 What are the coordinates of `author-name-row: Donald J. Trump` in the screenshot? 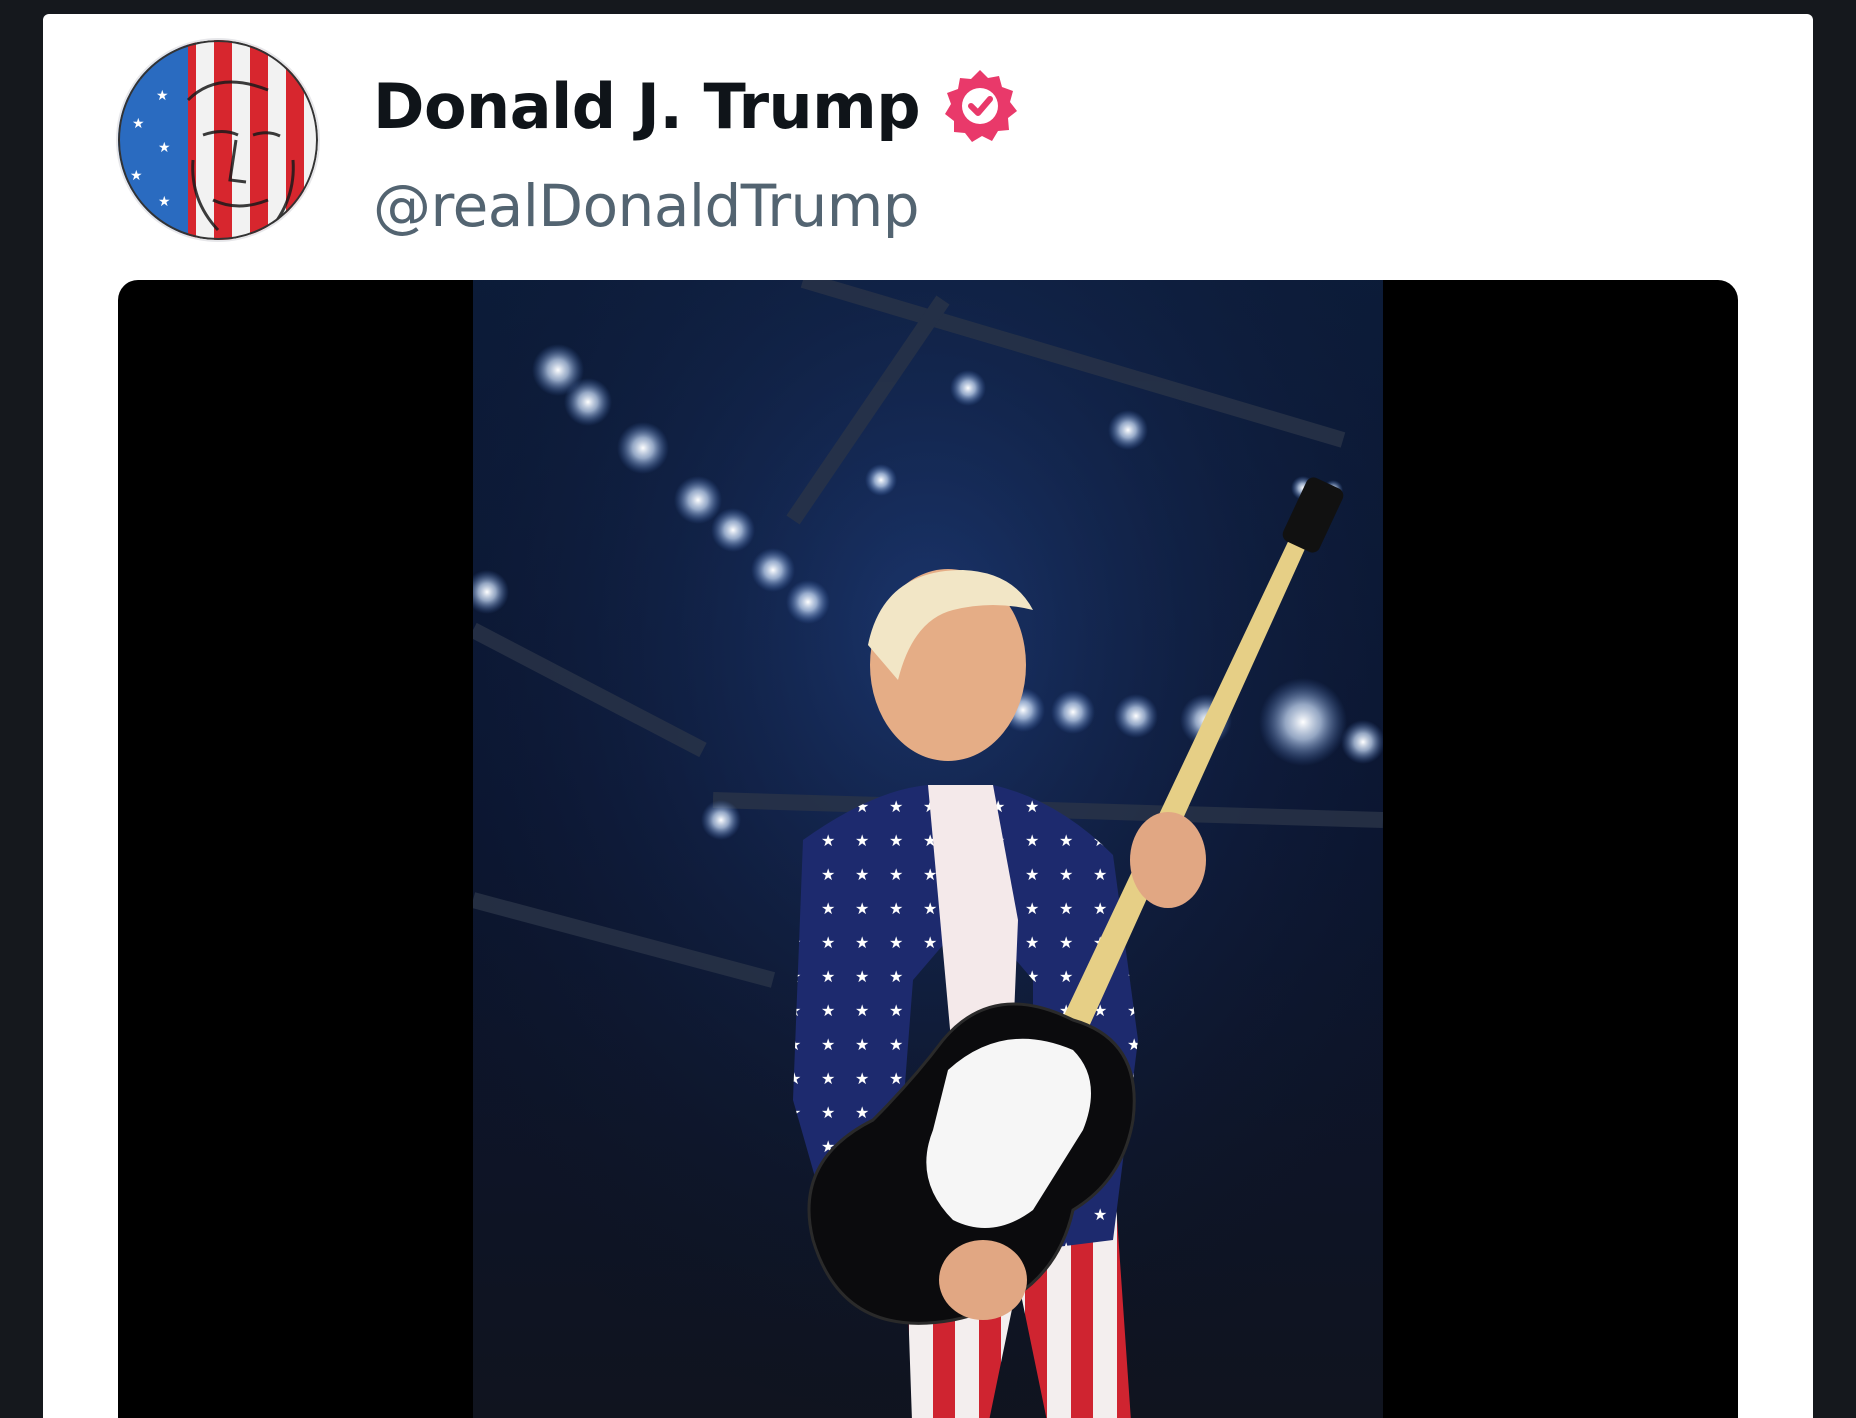 It's located at (695, 106).